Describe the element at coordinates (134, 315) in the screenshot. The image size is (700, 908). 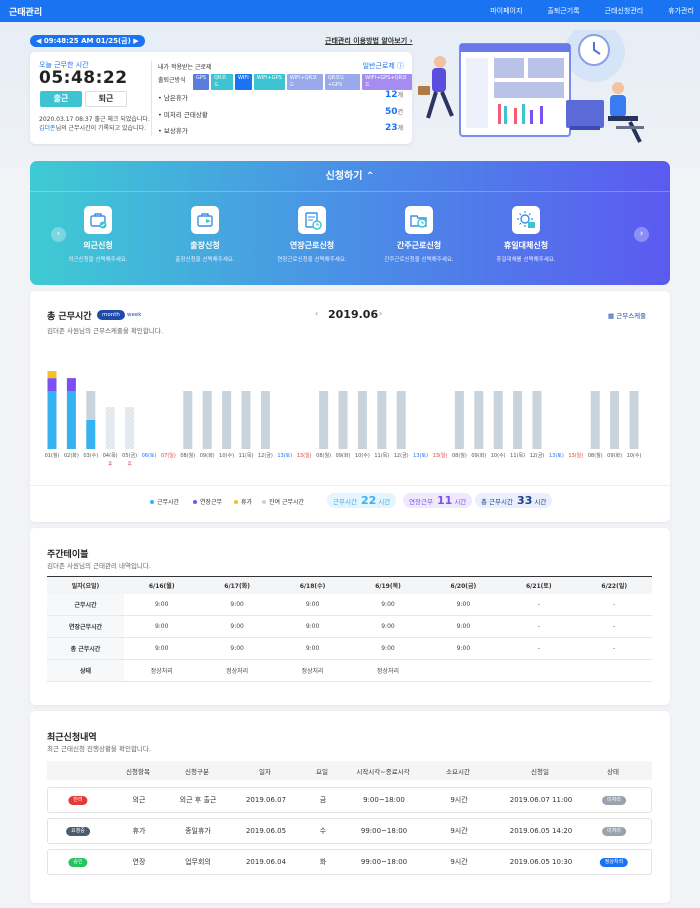
I see `tab-week: week` at that location.